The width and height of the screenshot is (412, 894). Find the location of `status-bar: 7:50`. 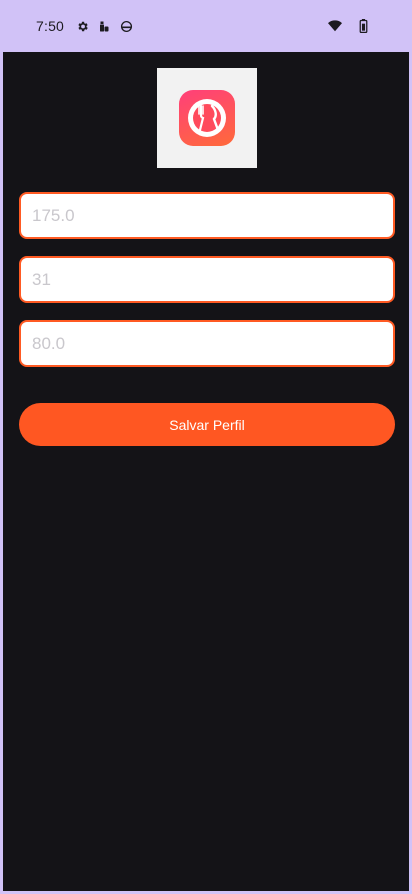

status-bar: 7:50 is located at coordinates (206, 26).